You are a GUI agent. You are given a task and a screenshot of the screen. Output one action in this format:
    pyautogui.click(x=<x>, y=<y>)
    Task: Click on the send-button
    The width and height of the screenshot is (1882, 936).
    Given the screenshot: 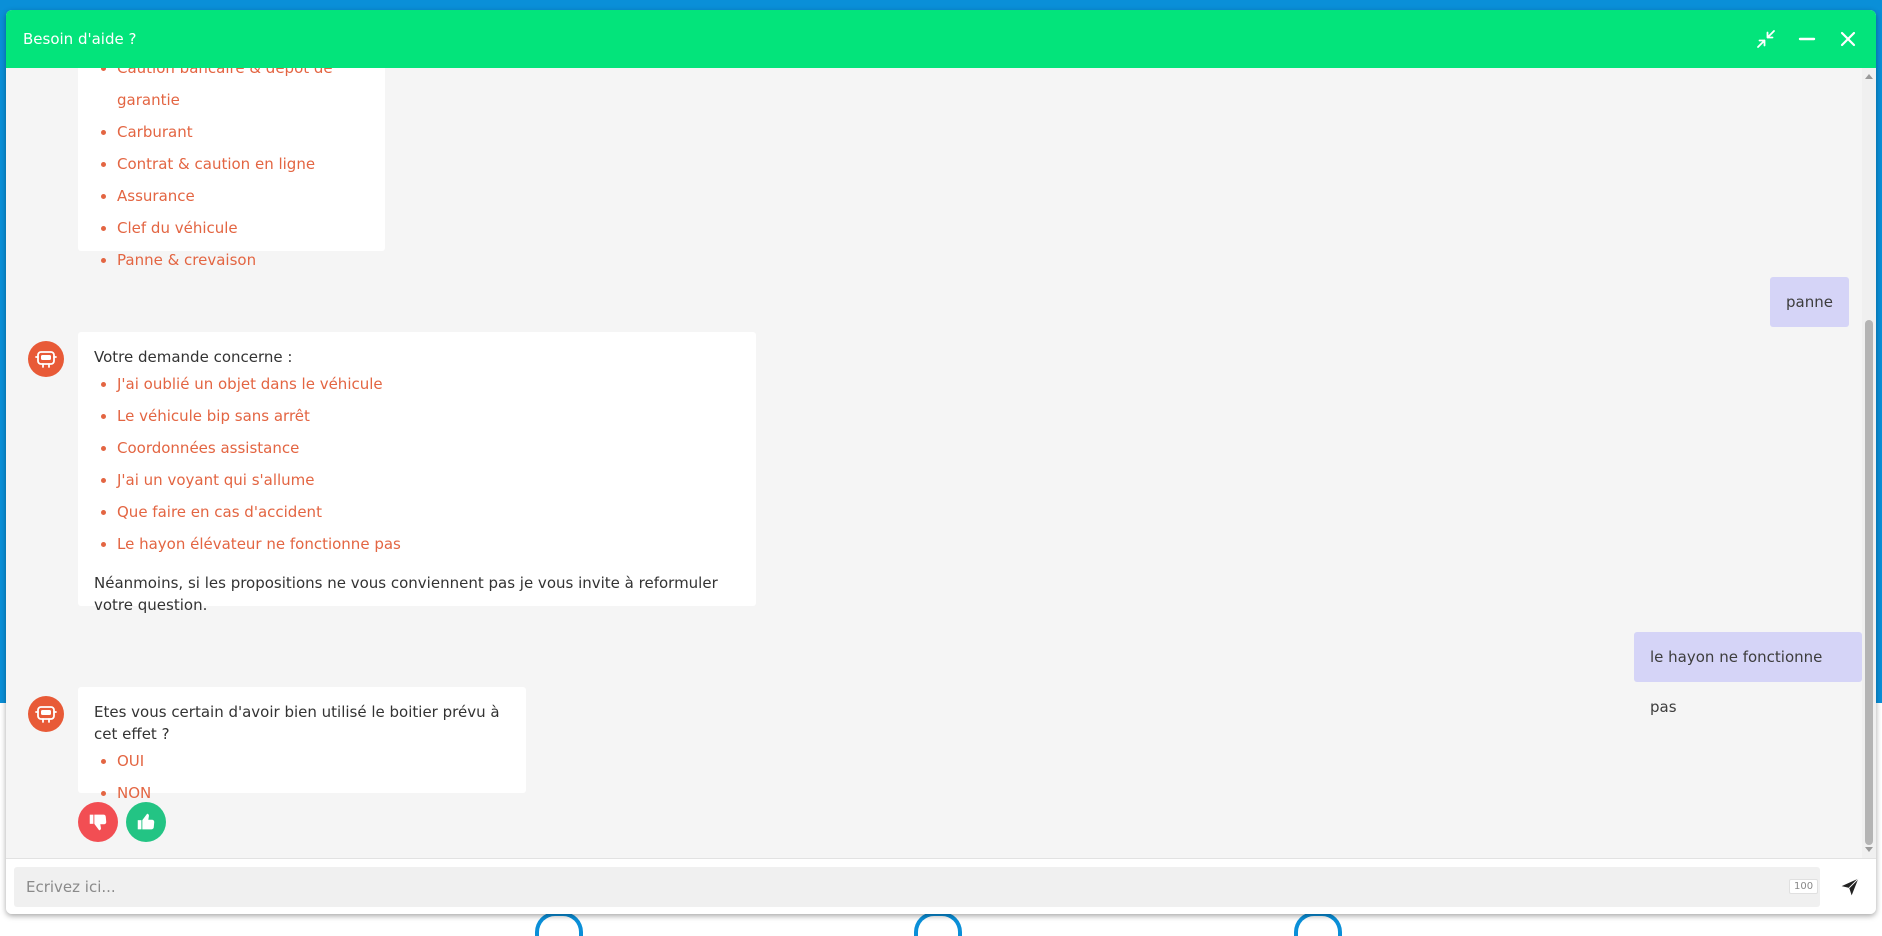 What is the action you would take?
    pyautogui.click(x=1850, y=887)
    